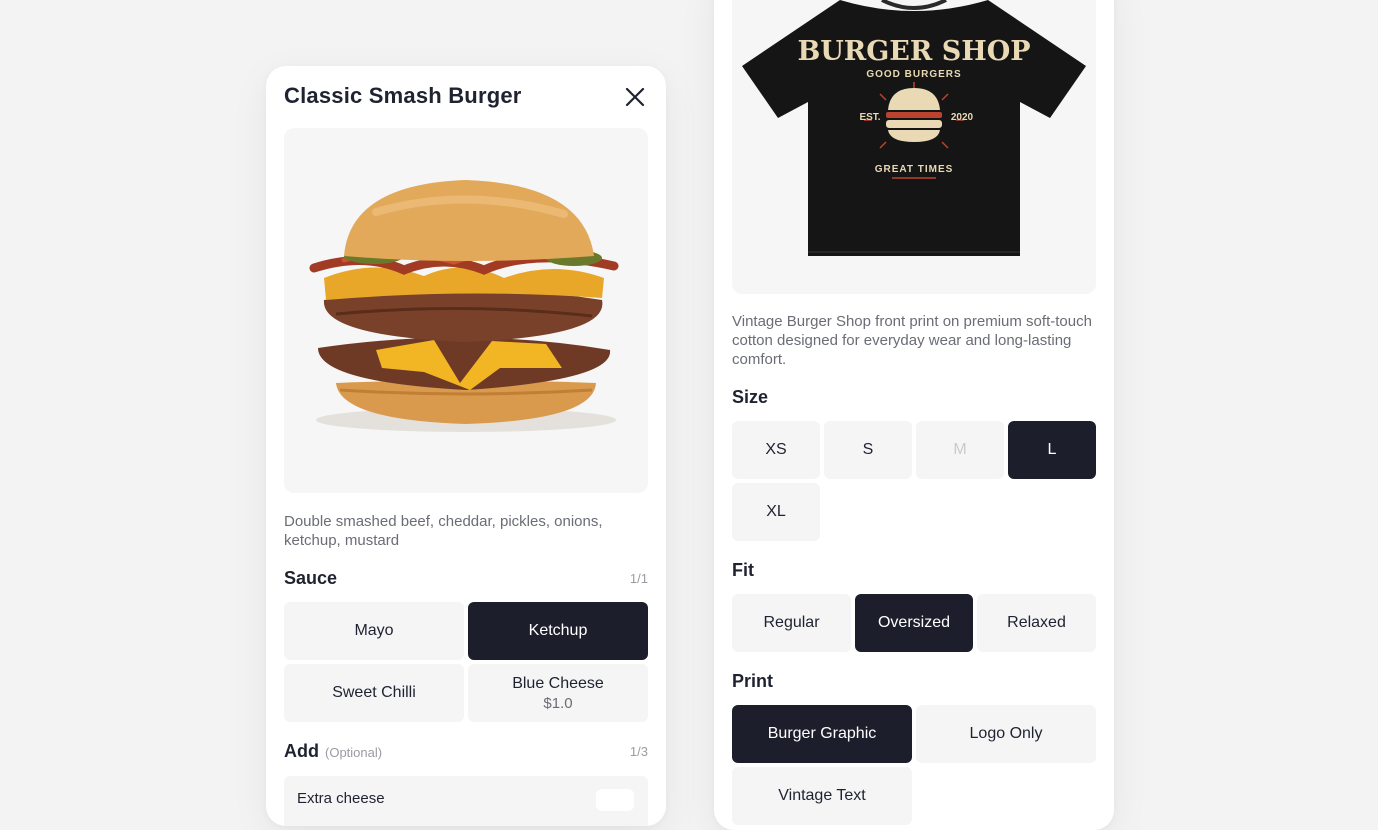 The height and width of the screenshot is (830, 1378). I want to click on option-price: $1.0, so click(558, 703).